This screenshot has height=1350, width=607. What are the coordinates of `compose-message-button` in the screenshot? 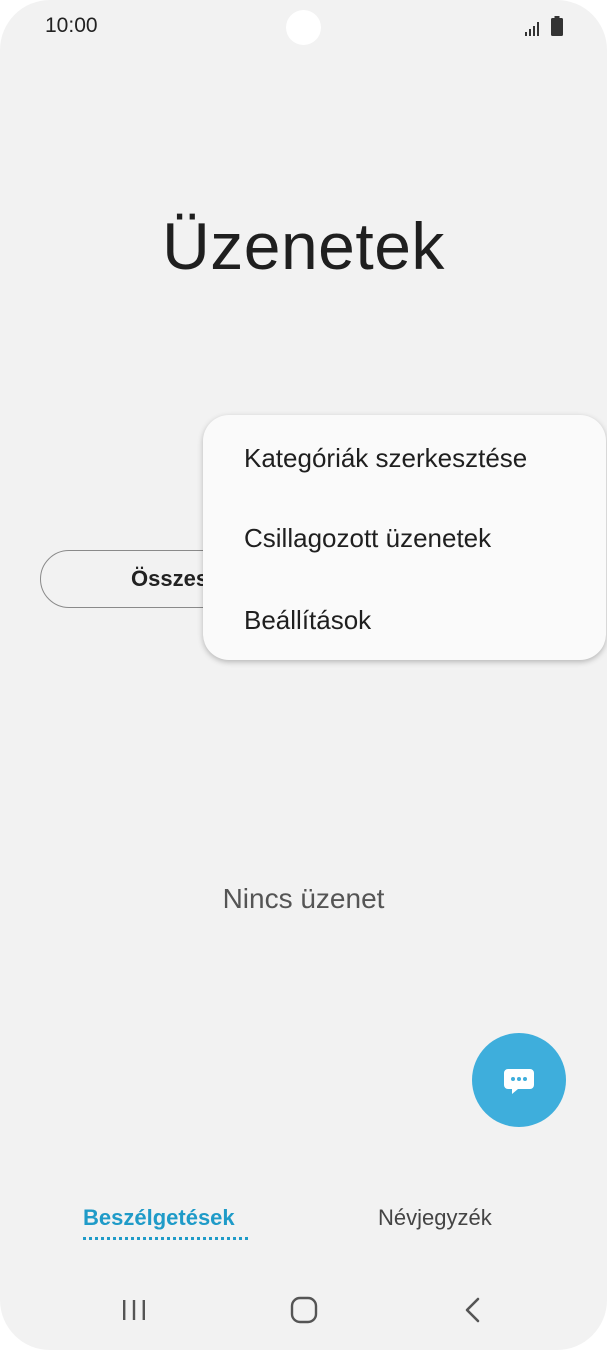 It's located at (519, 1080).